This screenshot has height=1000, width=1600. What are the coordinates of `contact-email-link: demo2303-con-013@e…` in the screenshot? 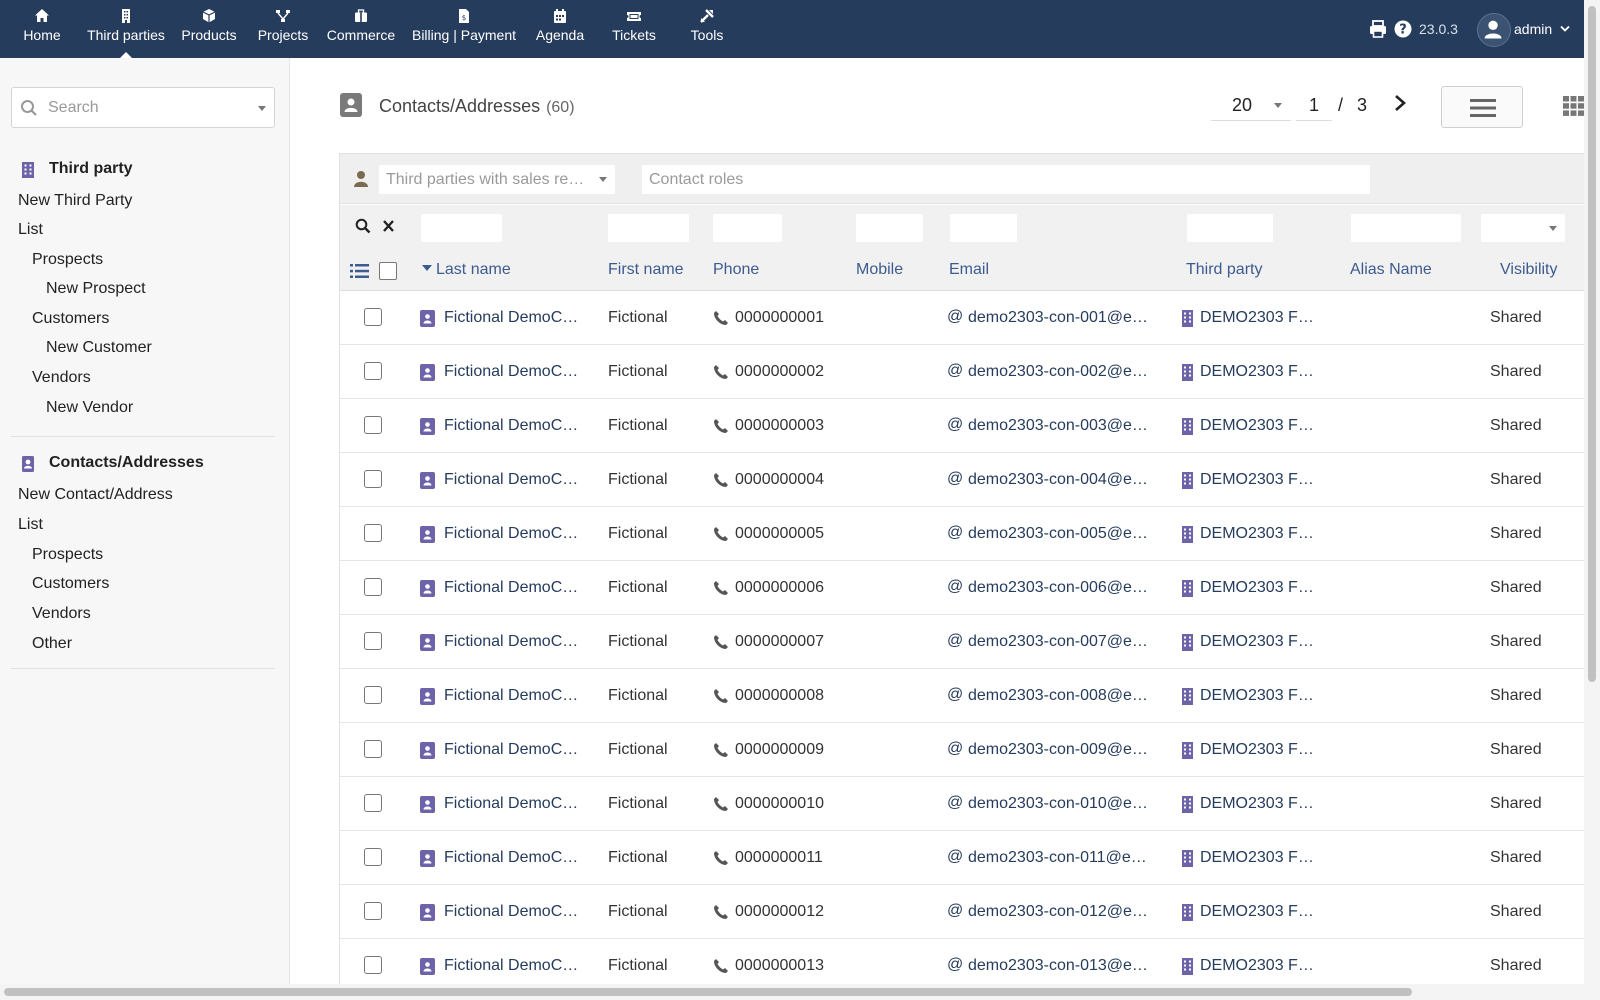 It's located at (1058, 966).